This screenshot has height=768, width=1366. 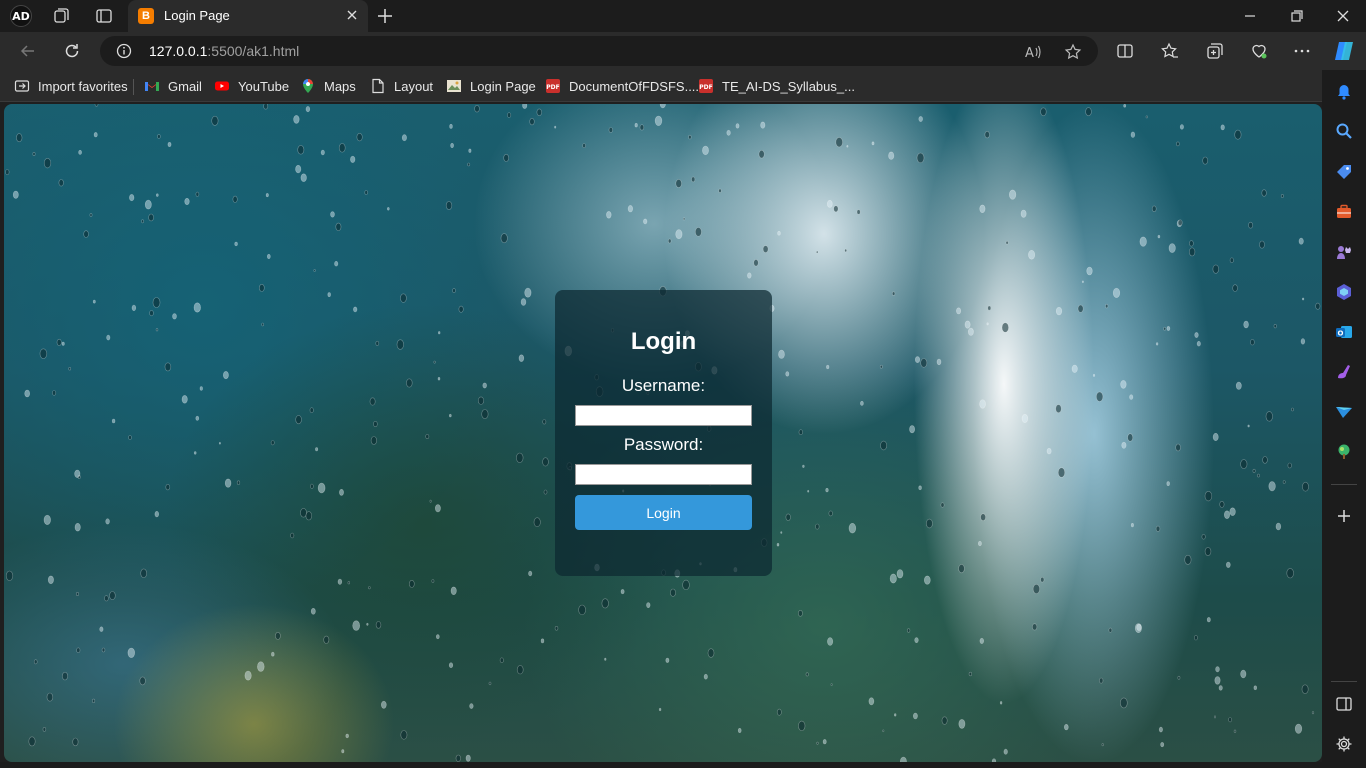 I want to click on split-screen-icon, so click(x=1125, y=51).